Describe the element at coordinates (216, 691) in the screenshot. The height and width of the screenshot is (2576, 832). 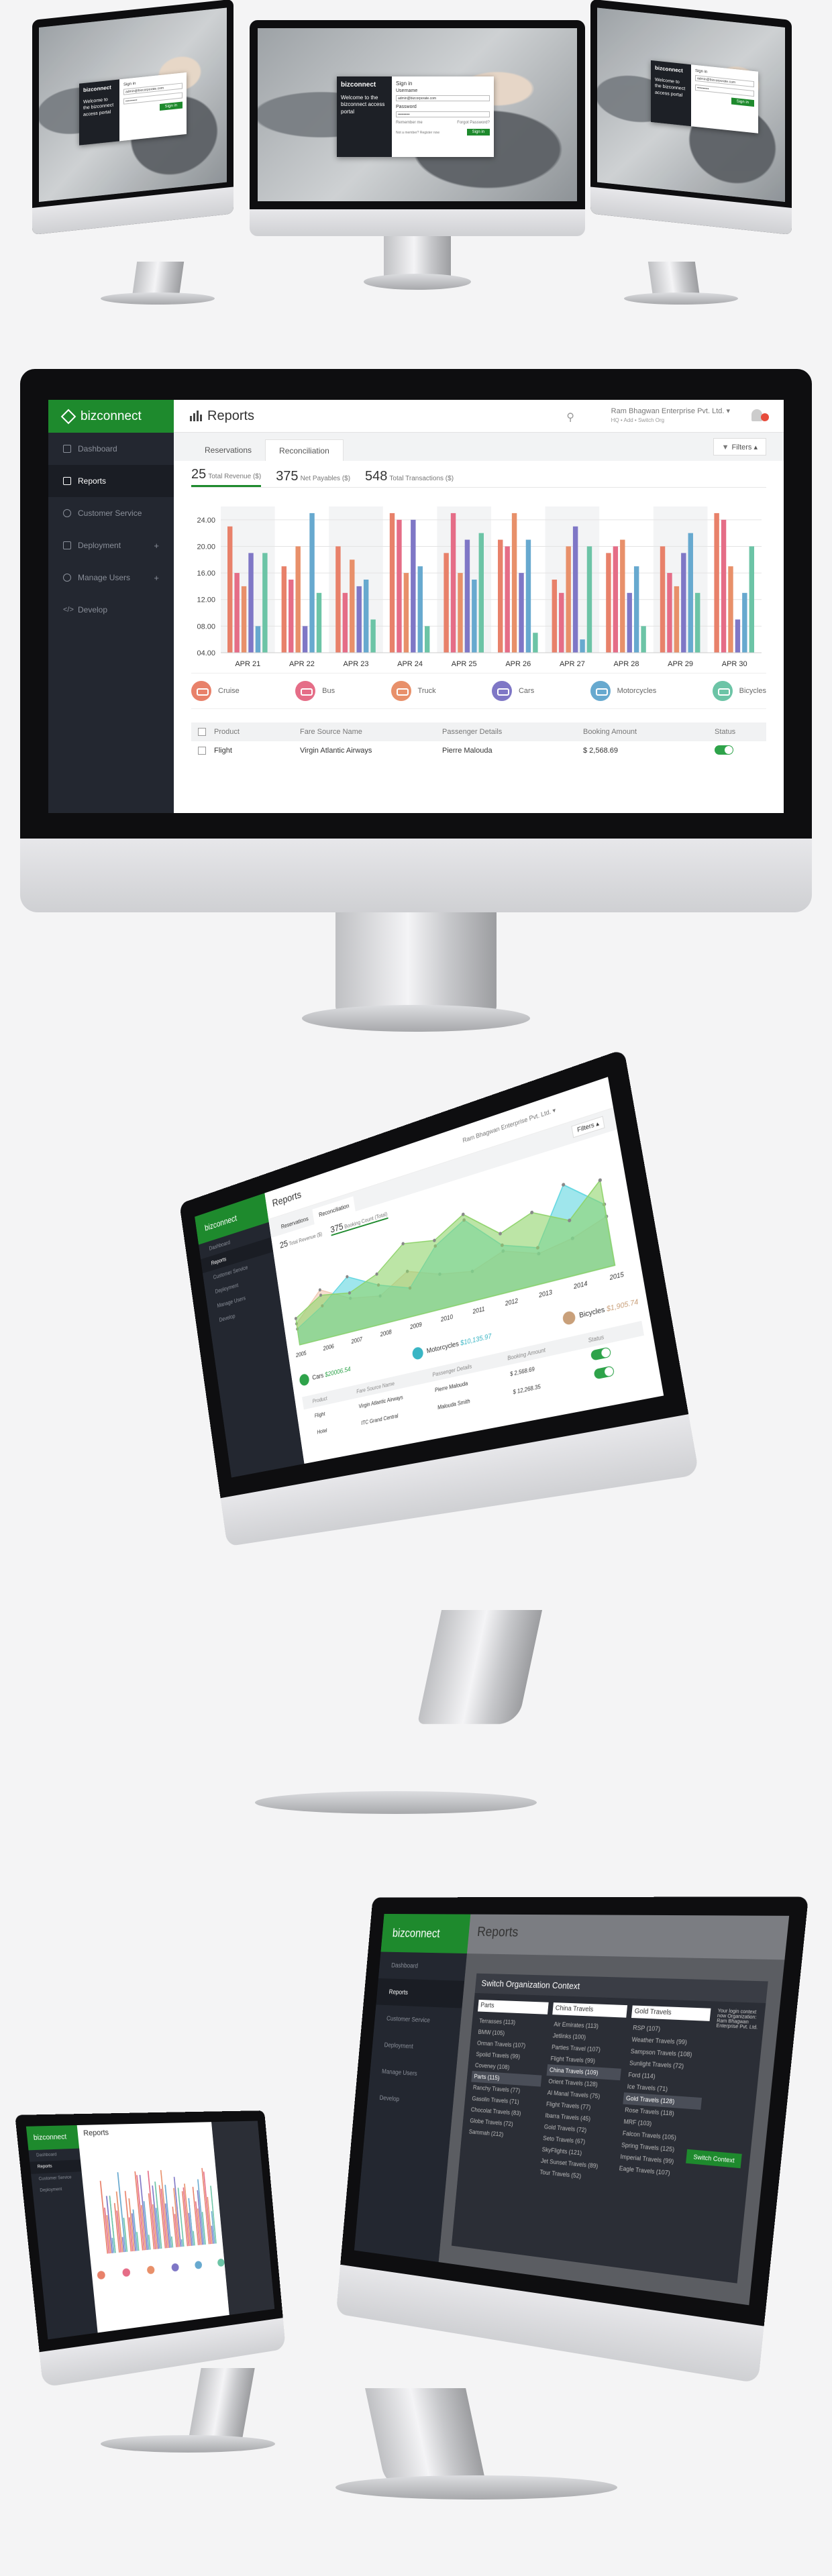
I see `legend-cruise: Cruise` at that location.